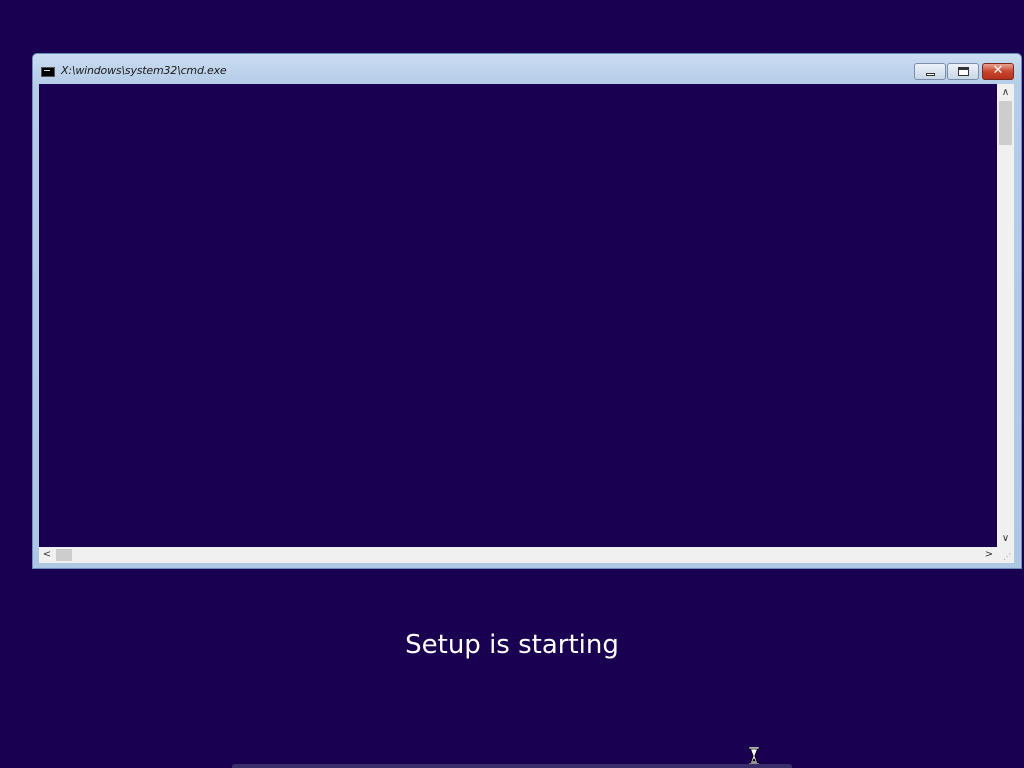  Describe the element at coordinates (1005, 315) in the screenshot. I see `vertical-scrollbar: ∧ ∨` at that location.